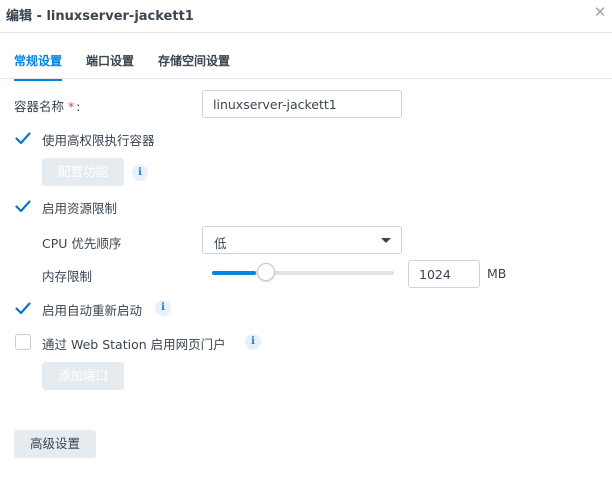  What do you see at coordinates (98, 140) in the screenshot?
I see `privileged-label: 使用高权限执行容器` at bounding box center [98, 140].